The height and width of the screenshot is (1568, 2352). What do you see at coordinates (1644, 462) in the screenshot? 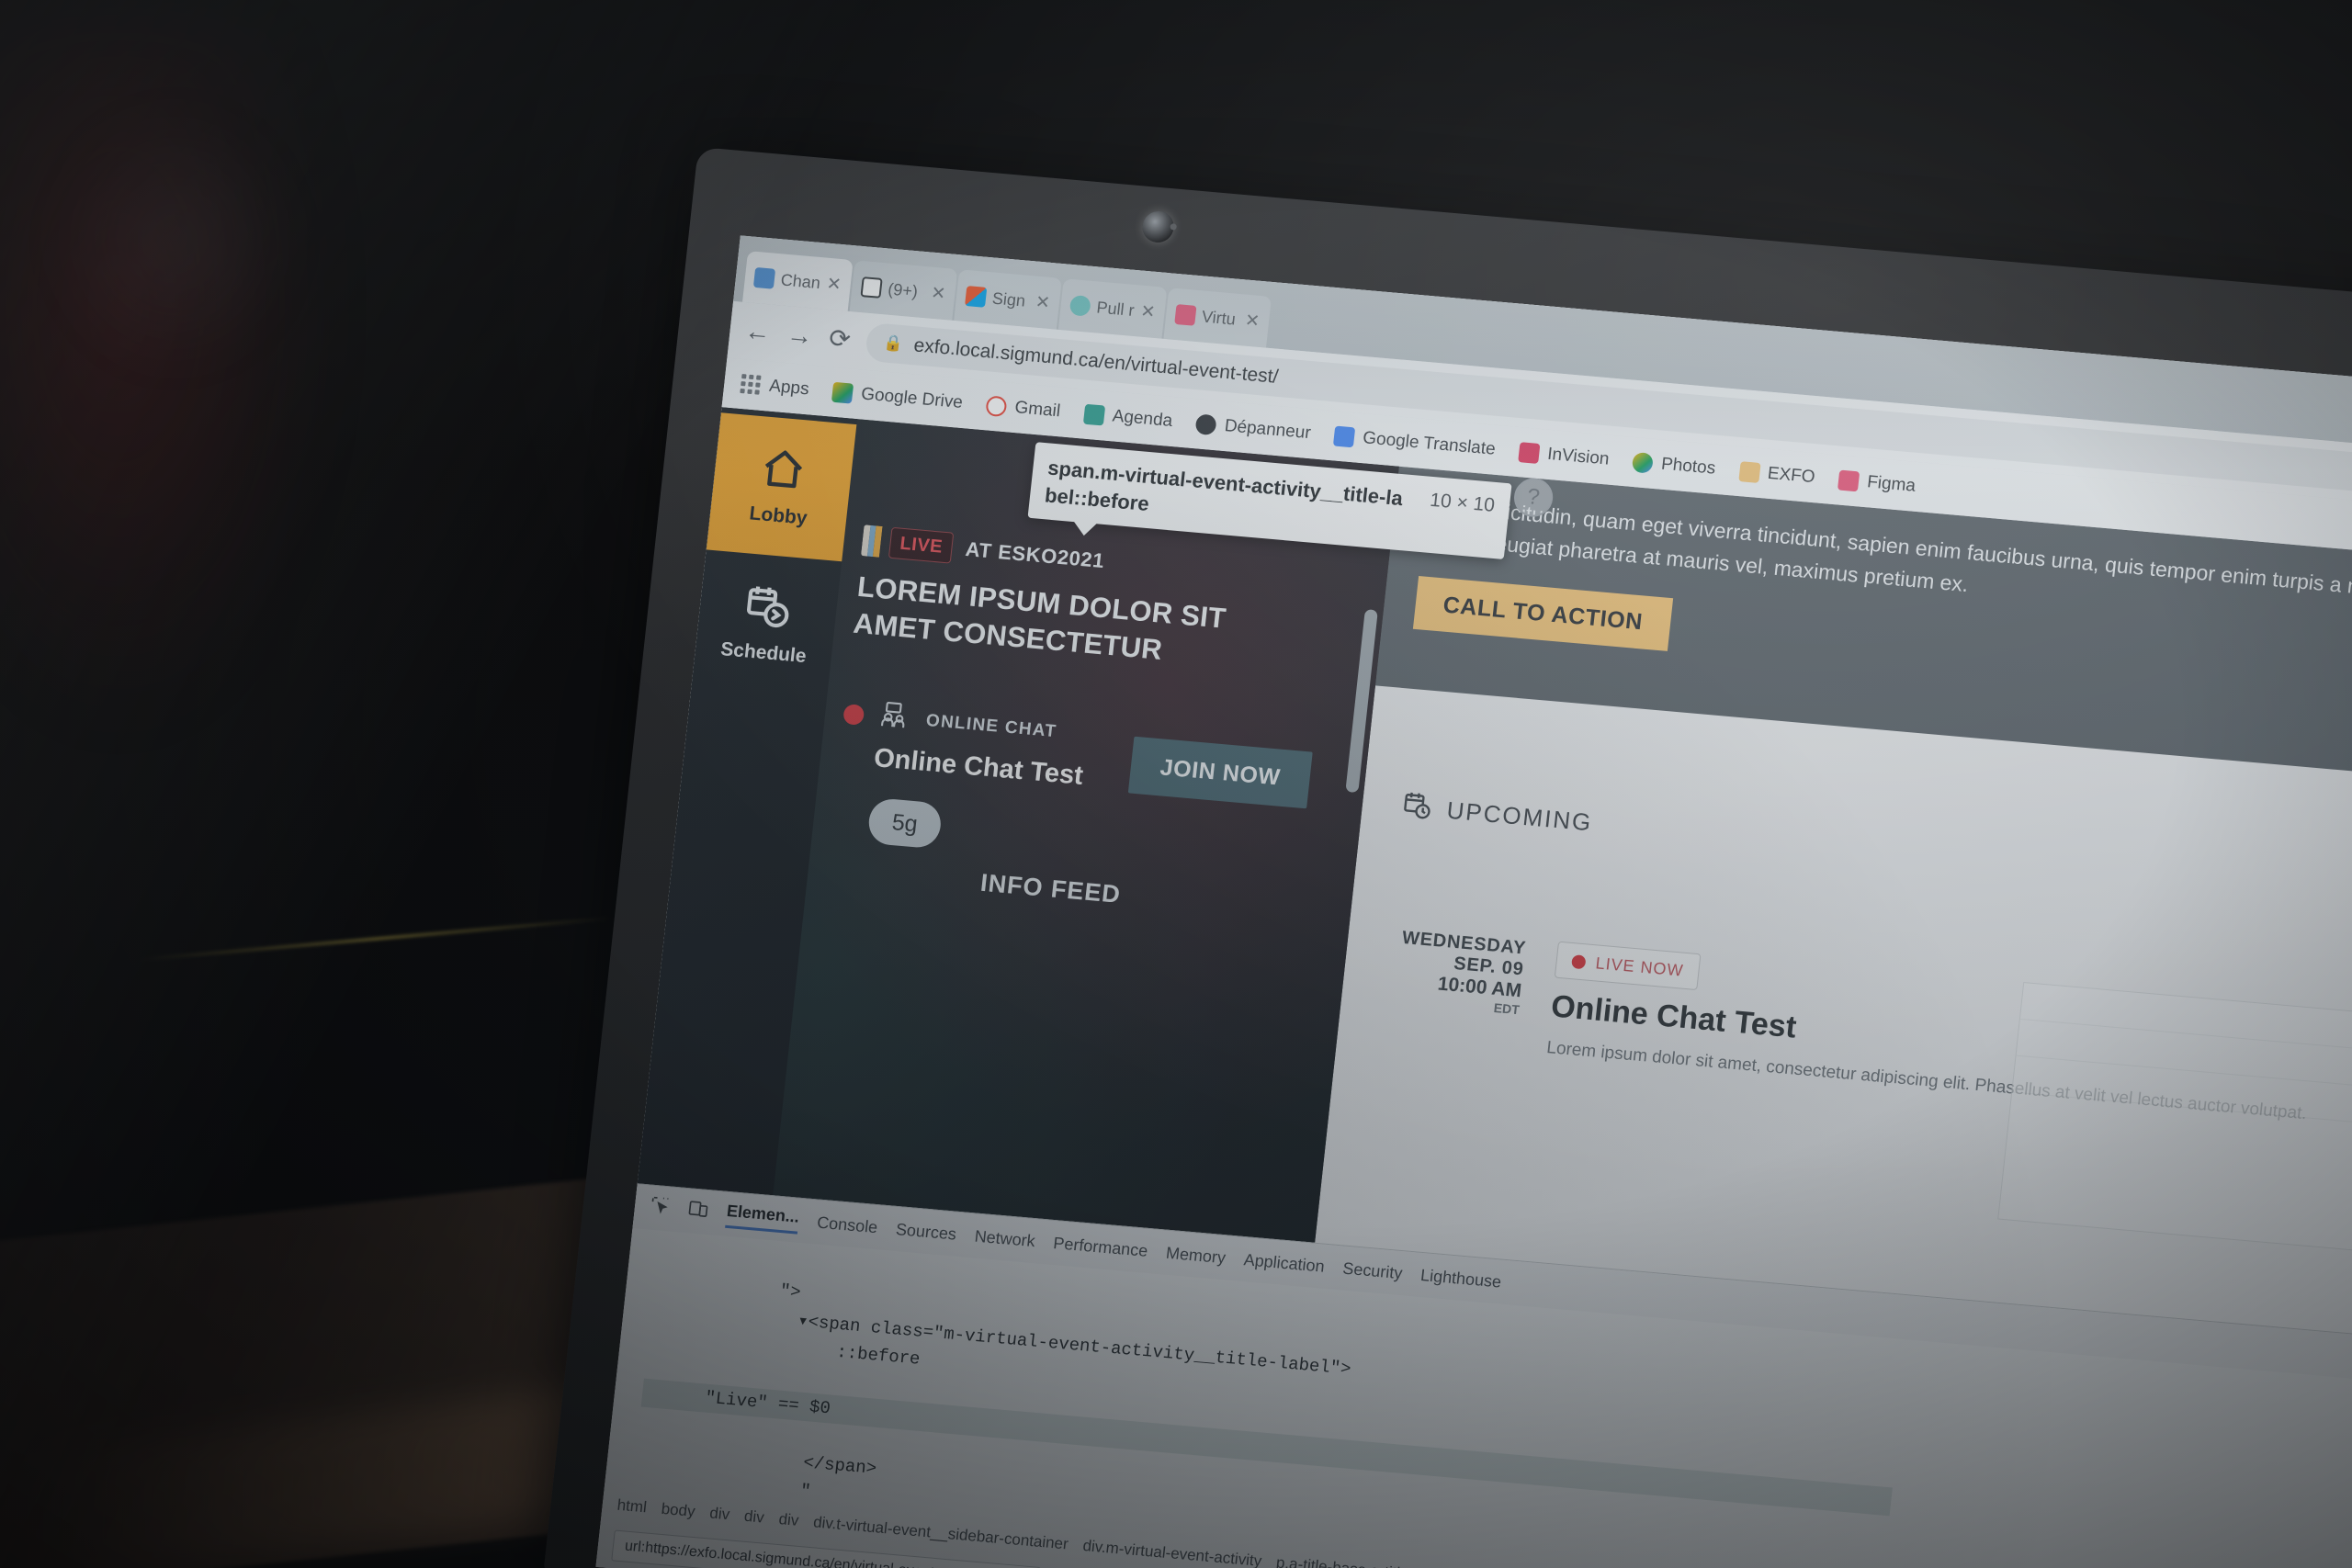
I see `photos-icon` at bounding box center [1644, 462].